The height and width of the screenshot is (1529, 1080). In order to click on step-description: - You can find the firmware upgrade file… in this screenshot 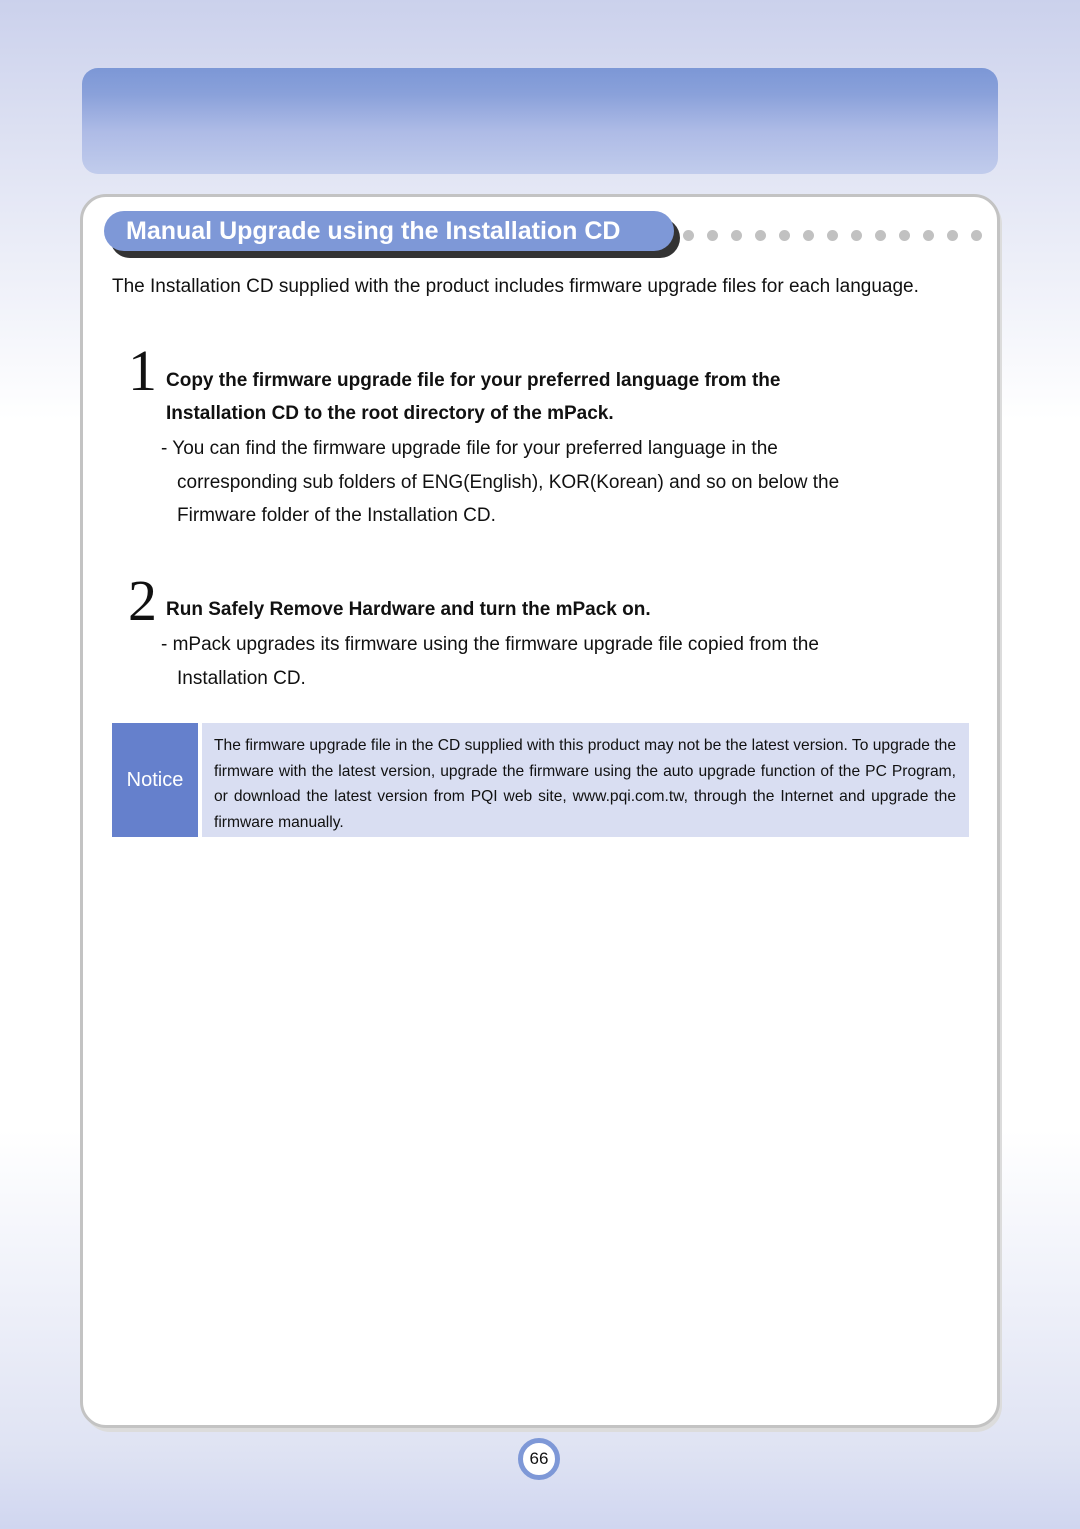, I will do `click(500, 482)`.